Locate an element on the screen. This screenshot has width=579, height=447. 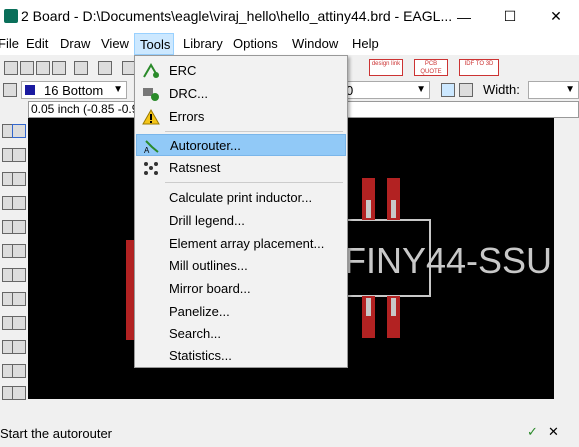
command-line-input is located at coordinates (462, 109).